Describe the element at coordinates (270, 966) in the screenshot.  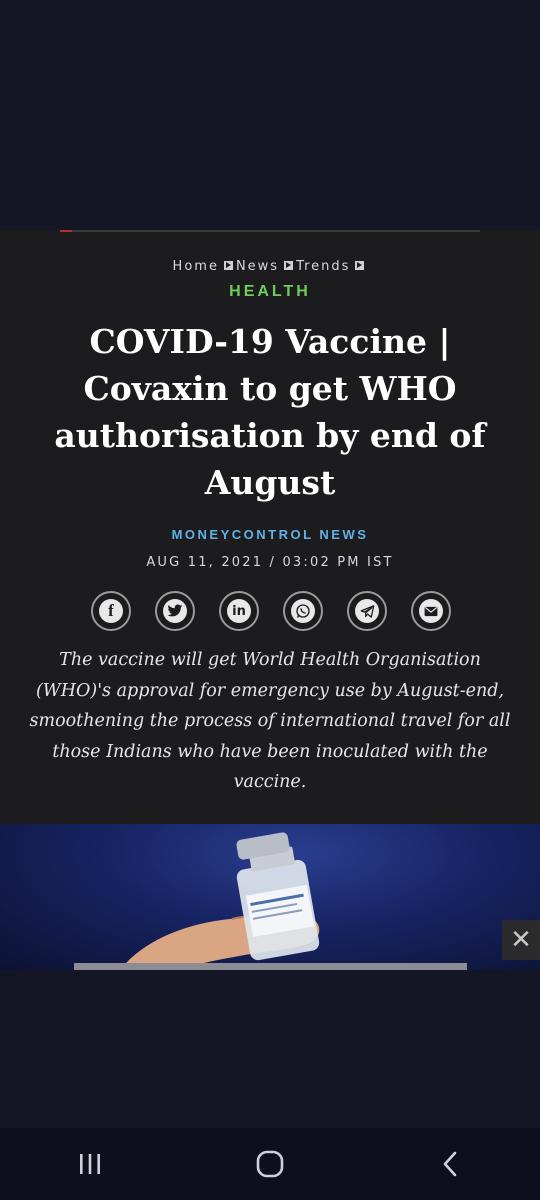
I see `ad-banner` at that location.